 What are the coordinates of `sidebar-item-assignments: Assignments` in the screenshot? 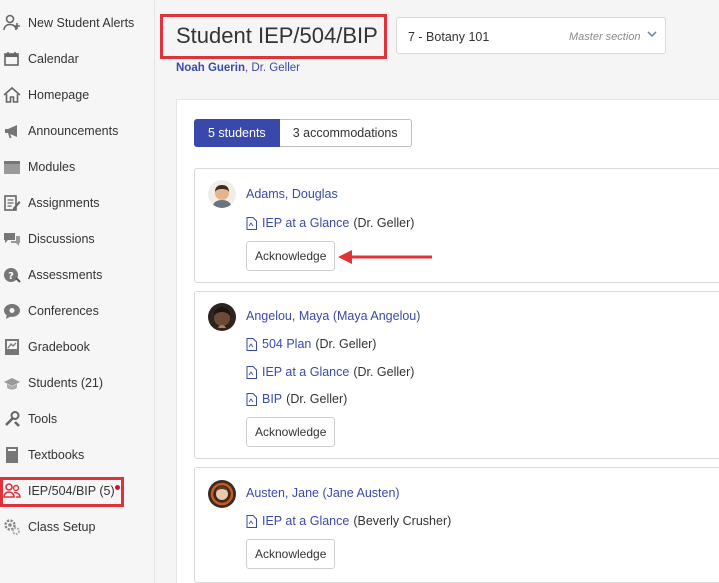 It's located at (77, 203).